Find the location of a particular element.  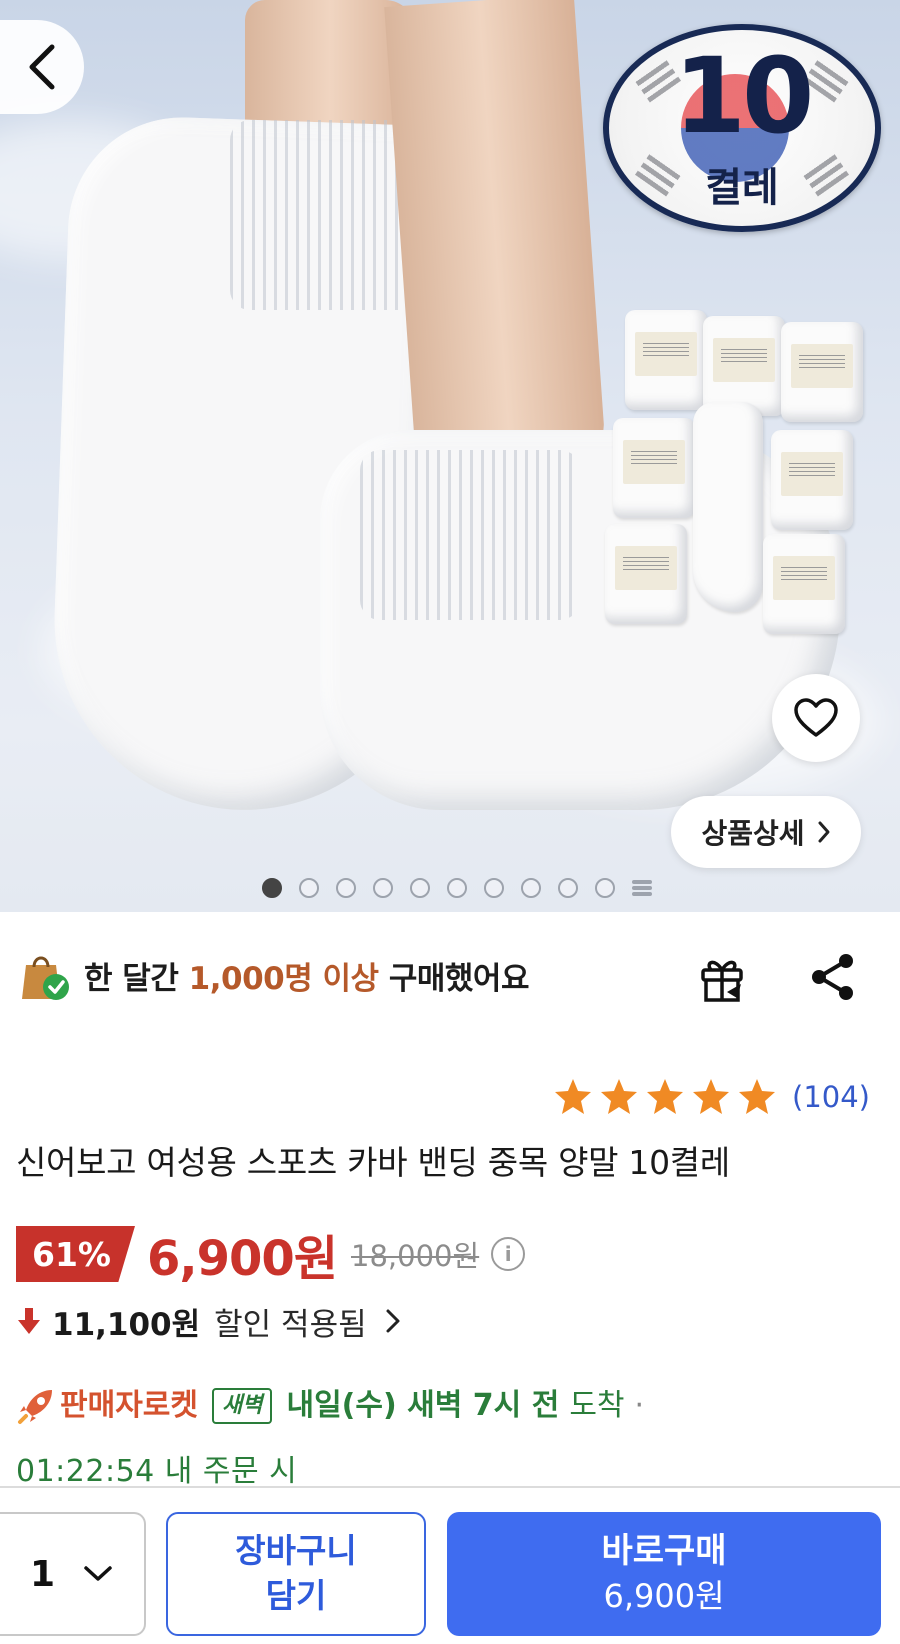

add-to-cart-button: 장바구니 담기 is located at coordinates (296, 1574).